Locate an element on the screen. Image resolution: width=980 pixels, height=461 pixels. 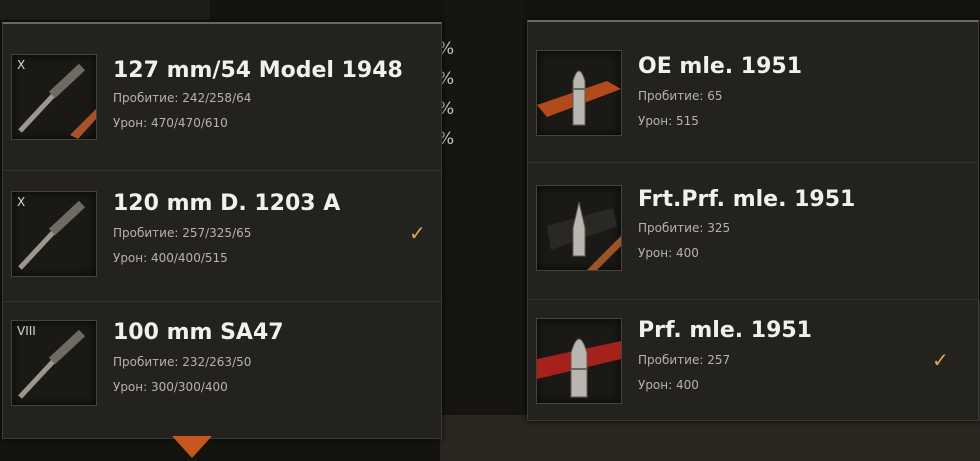
gun-name: 127 mm/54 Model 1948 is located at coordinates (258, 70).